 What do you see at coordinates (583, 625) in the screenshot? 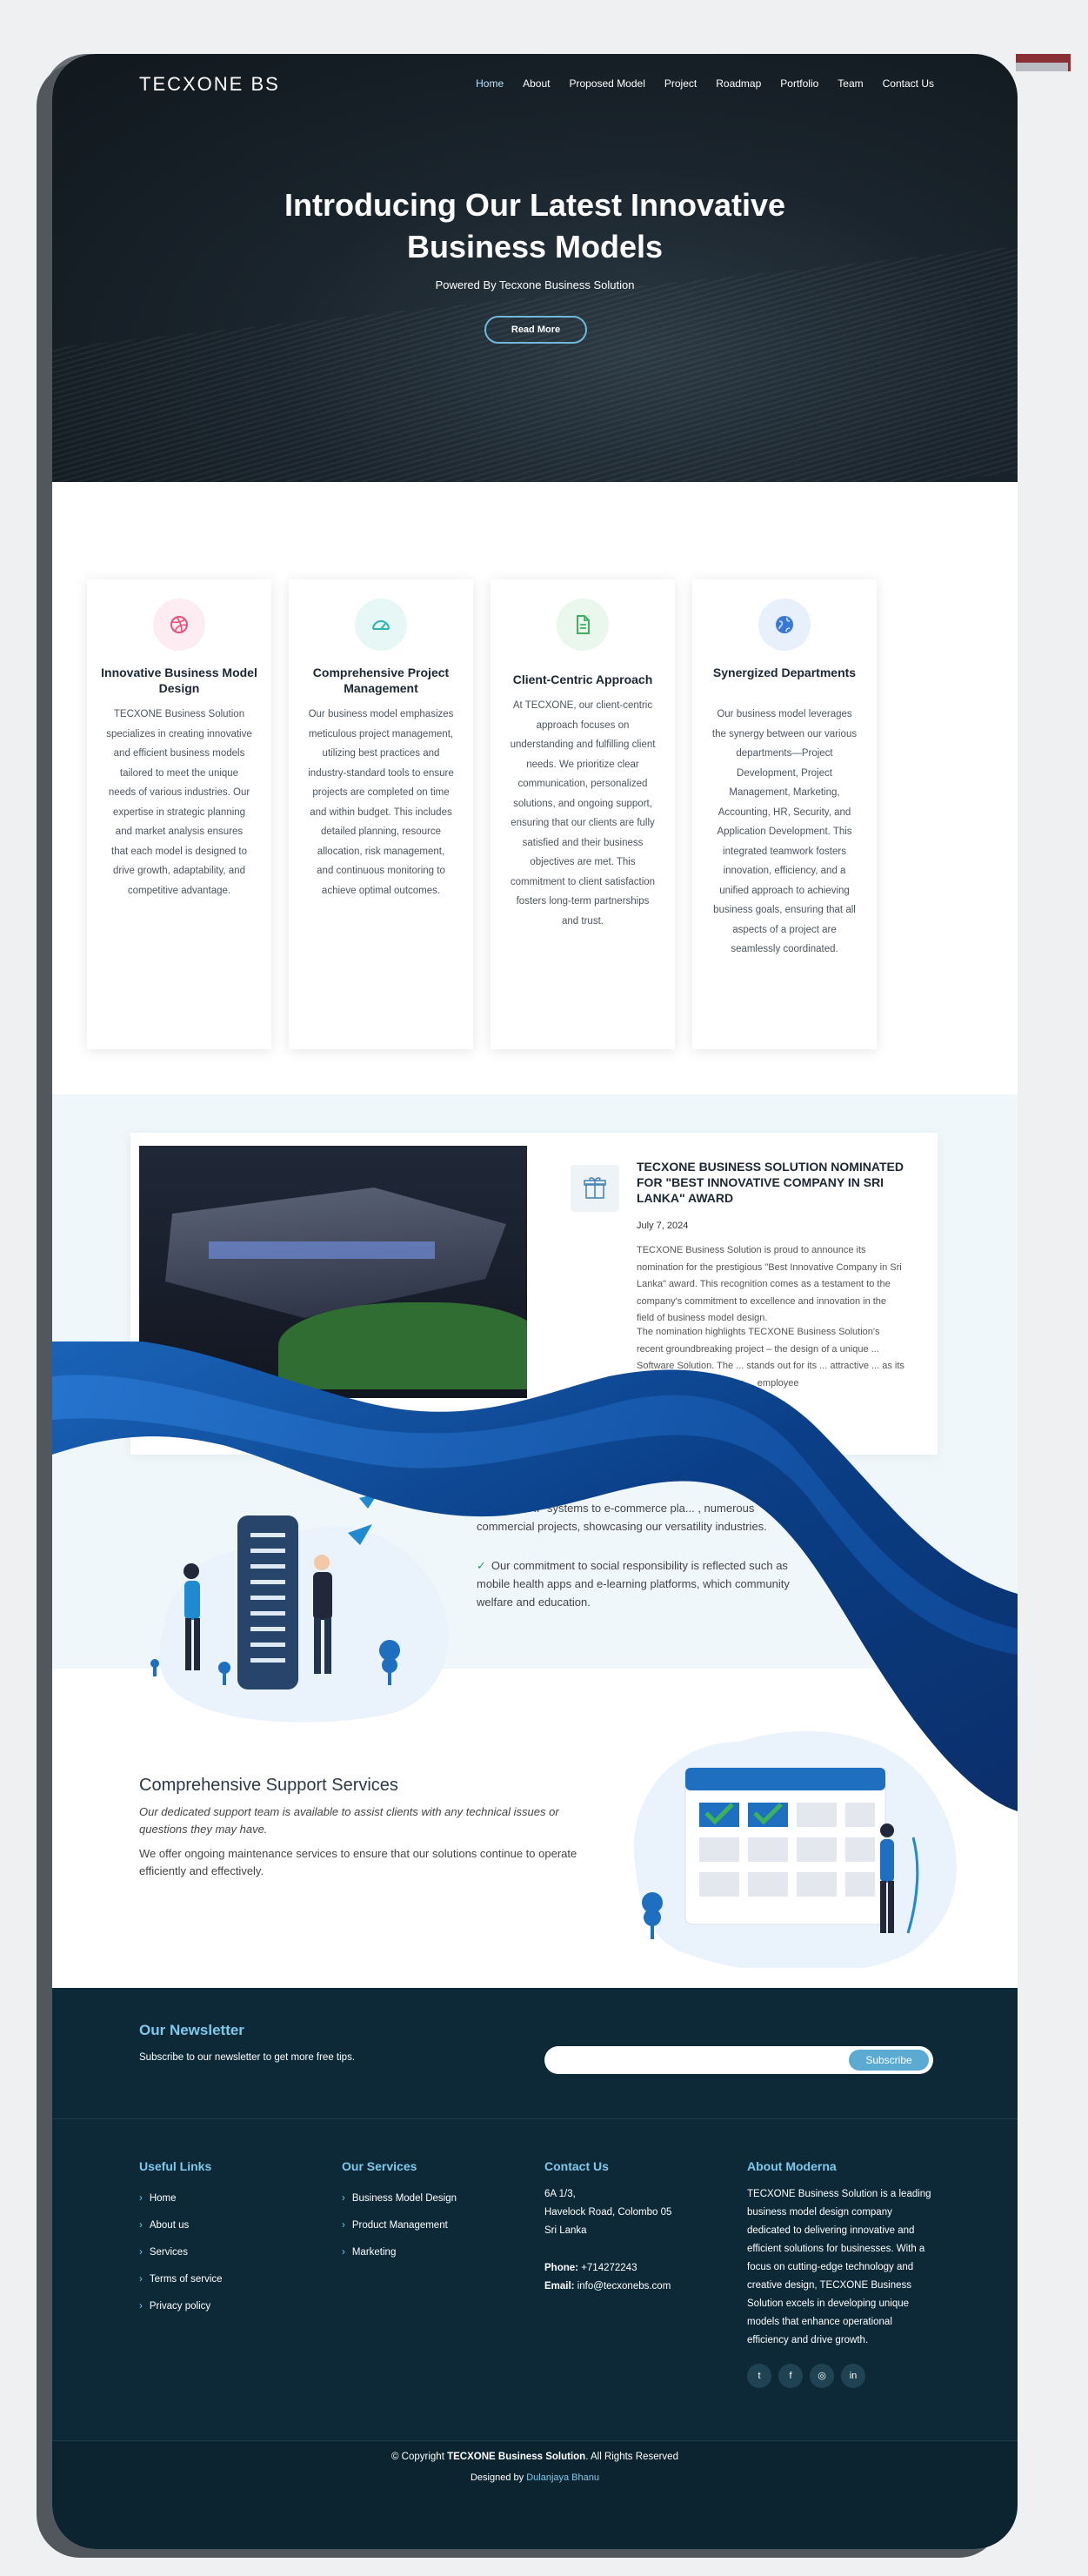
I see `document-icon` at bounding box center [583, 625].